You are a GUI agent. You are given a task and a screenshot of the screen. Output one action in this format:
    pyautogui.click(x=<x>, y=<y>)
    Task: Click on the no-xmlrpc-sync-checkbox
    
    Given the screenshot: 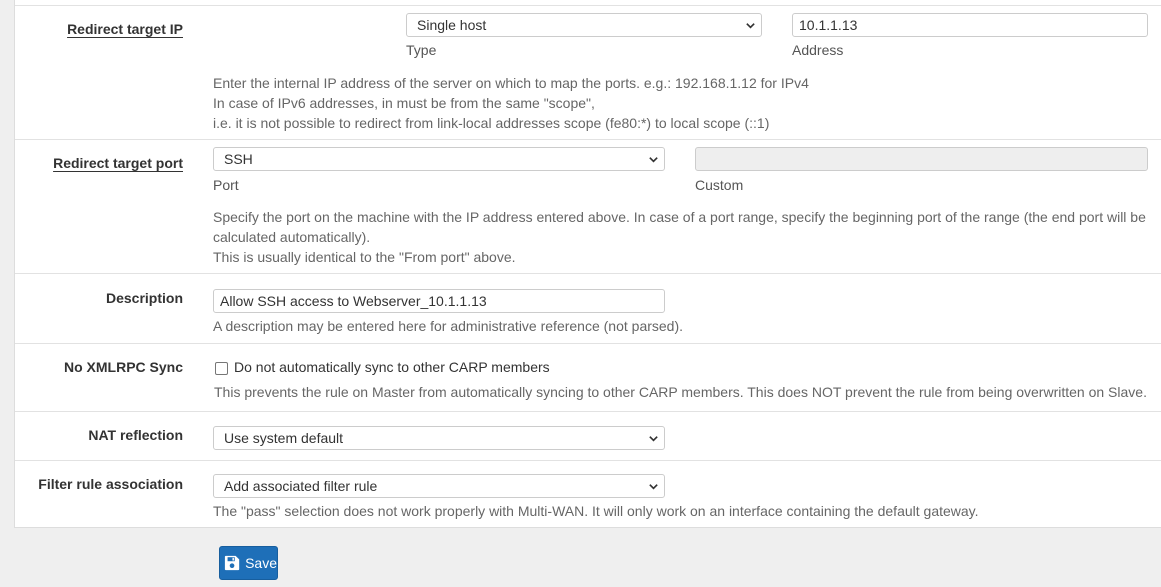 What is the action you would take?
    pyautogui.click(x=221, y=368)
    